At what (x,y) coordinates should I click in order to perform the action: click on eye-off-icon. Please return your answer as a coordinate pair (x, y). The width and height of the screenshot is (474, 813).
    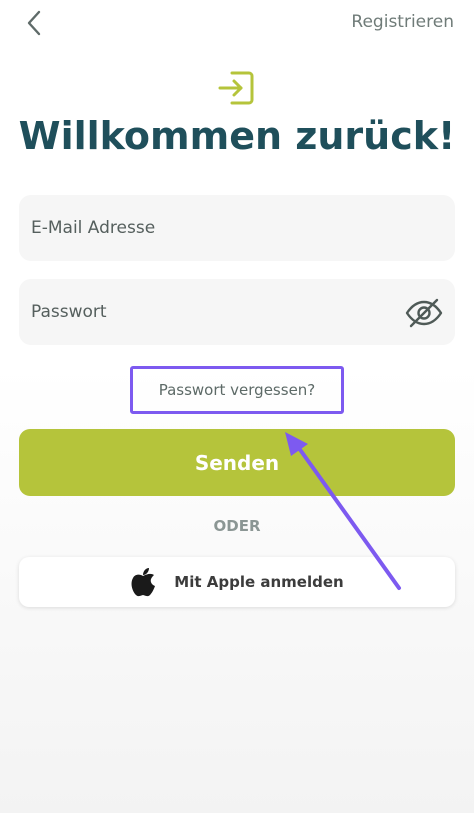
    Looking at the image, I should click on (424, 313).